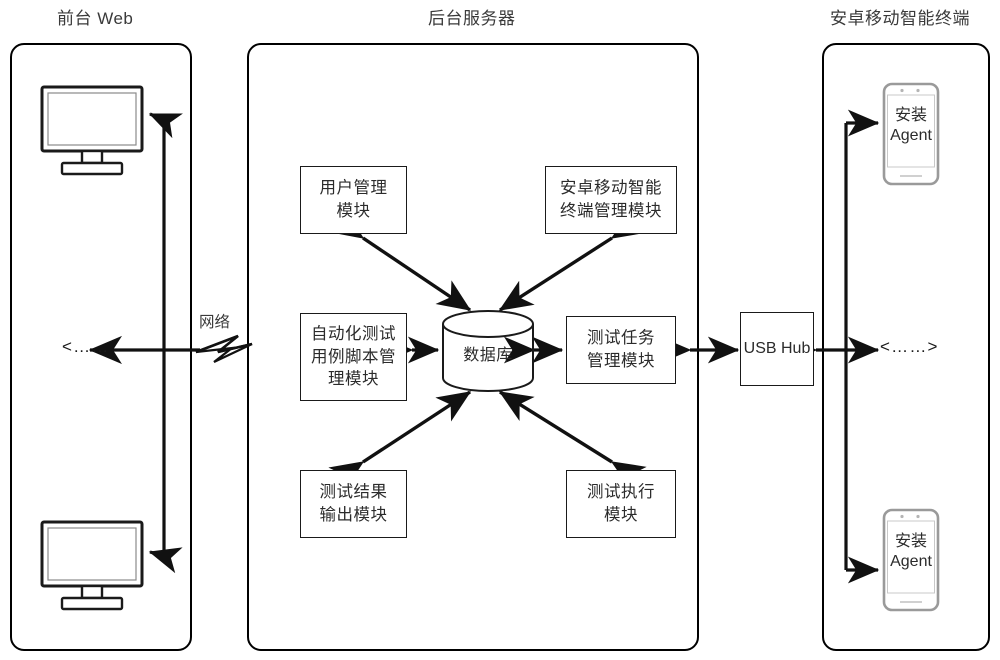  I want to click on module-line: 用户管理, so click(353, 188).